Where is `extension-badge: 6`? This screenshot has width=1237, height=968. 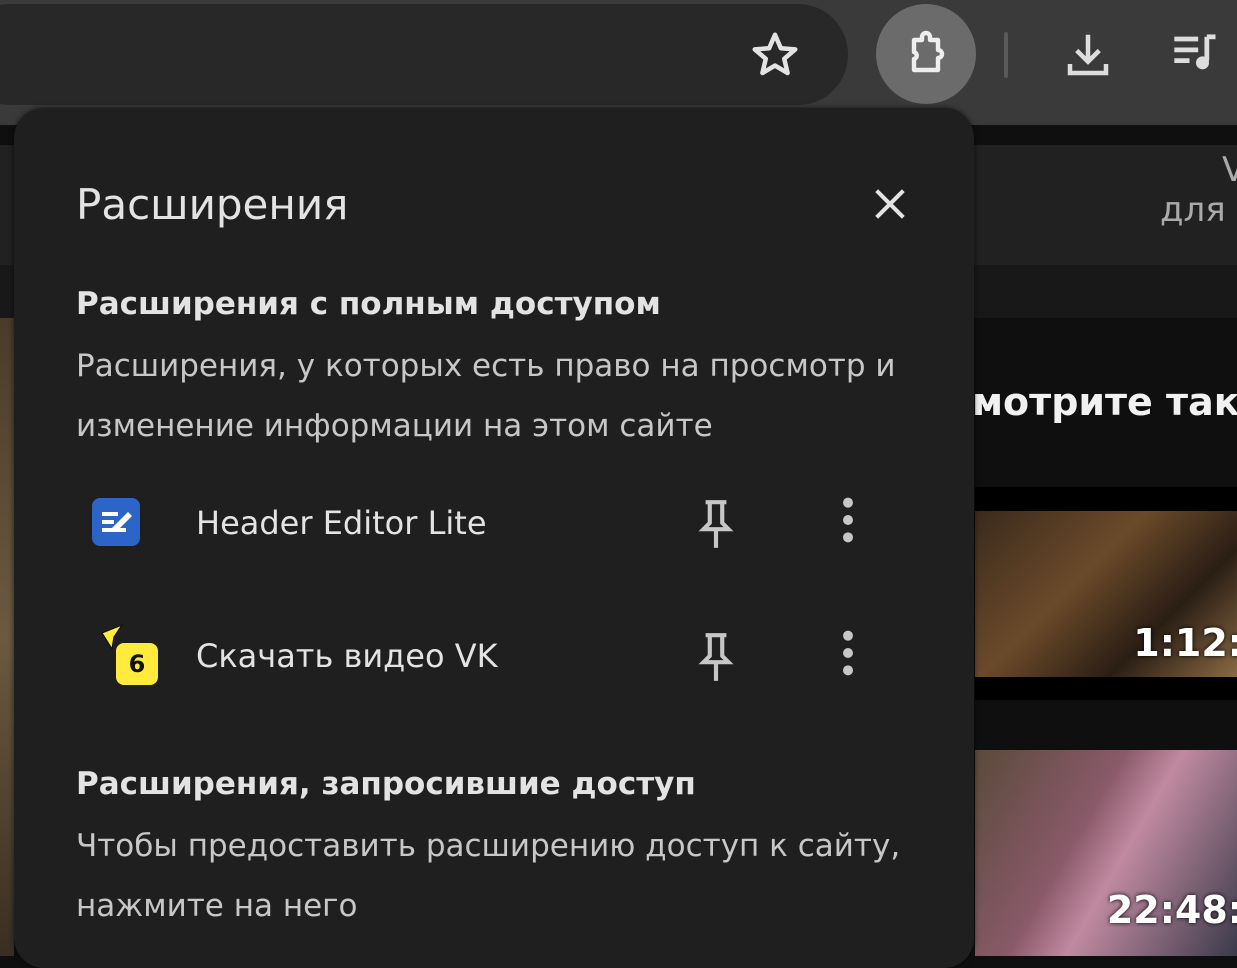 extension-badge: 6 is located at coordinates (137, 664).